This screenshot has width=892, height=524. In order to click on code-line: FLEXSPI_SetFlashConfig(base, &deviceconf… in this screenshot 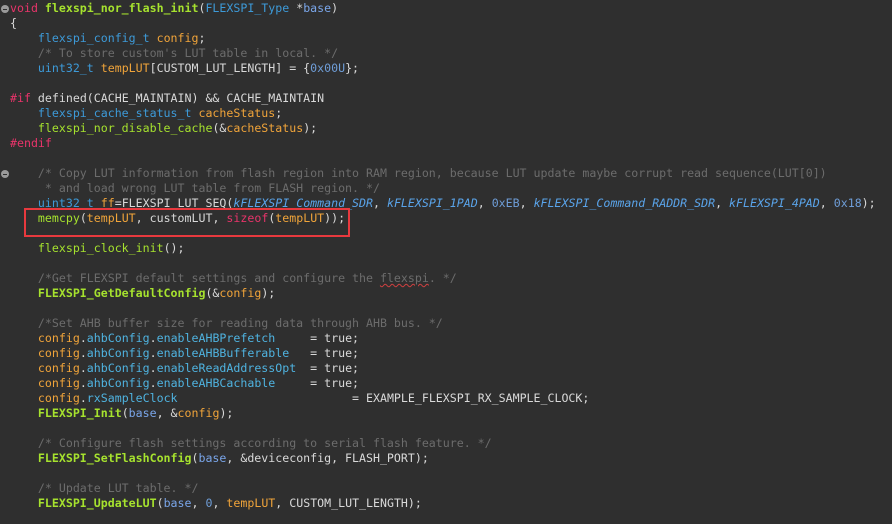, I will do `click(451, 458)`.